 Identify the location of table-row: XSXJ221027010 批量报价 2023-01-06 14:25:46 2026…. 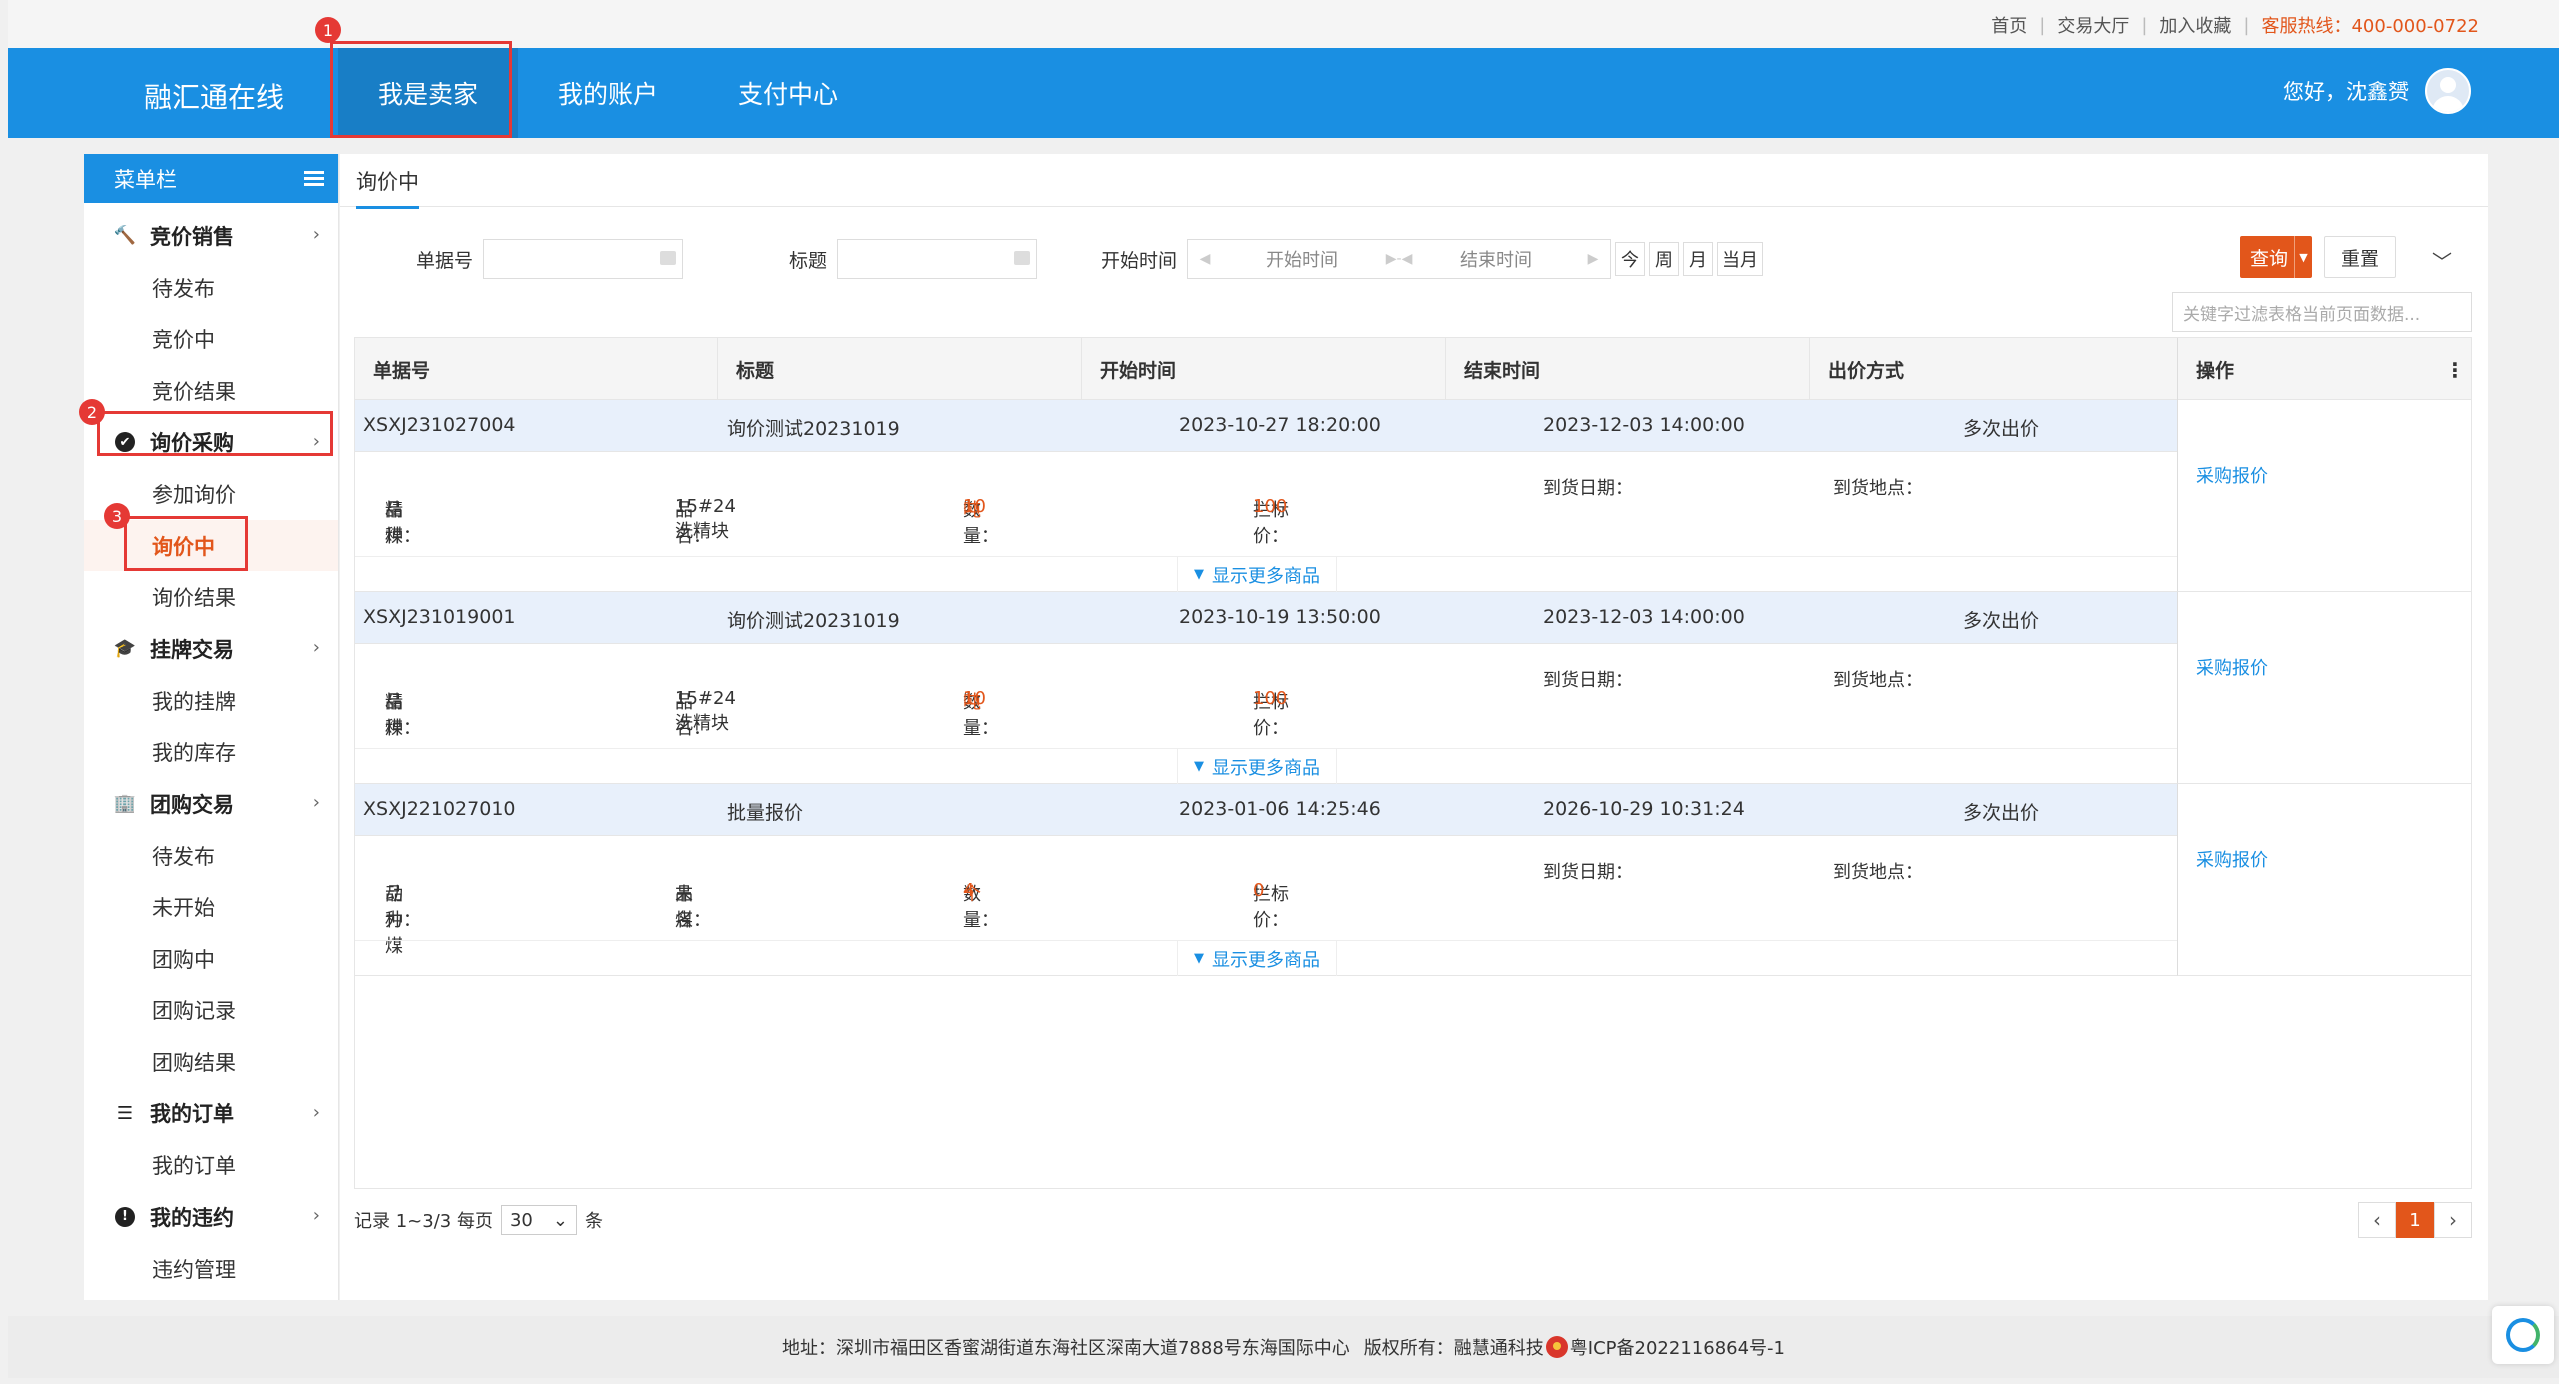
(1266, 880).